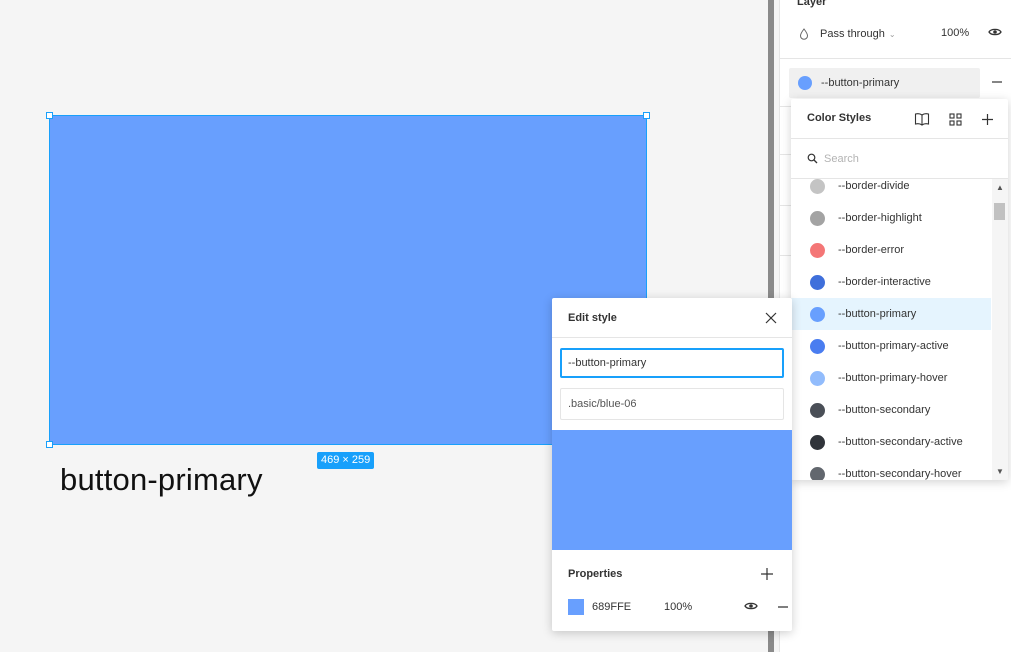  What do you see at coordinates (922, 119) in the screenshot?
I see `library-book-icon` at bounding box center [922, 119].